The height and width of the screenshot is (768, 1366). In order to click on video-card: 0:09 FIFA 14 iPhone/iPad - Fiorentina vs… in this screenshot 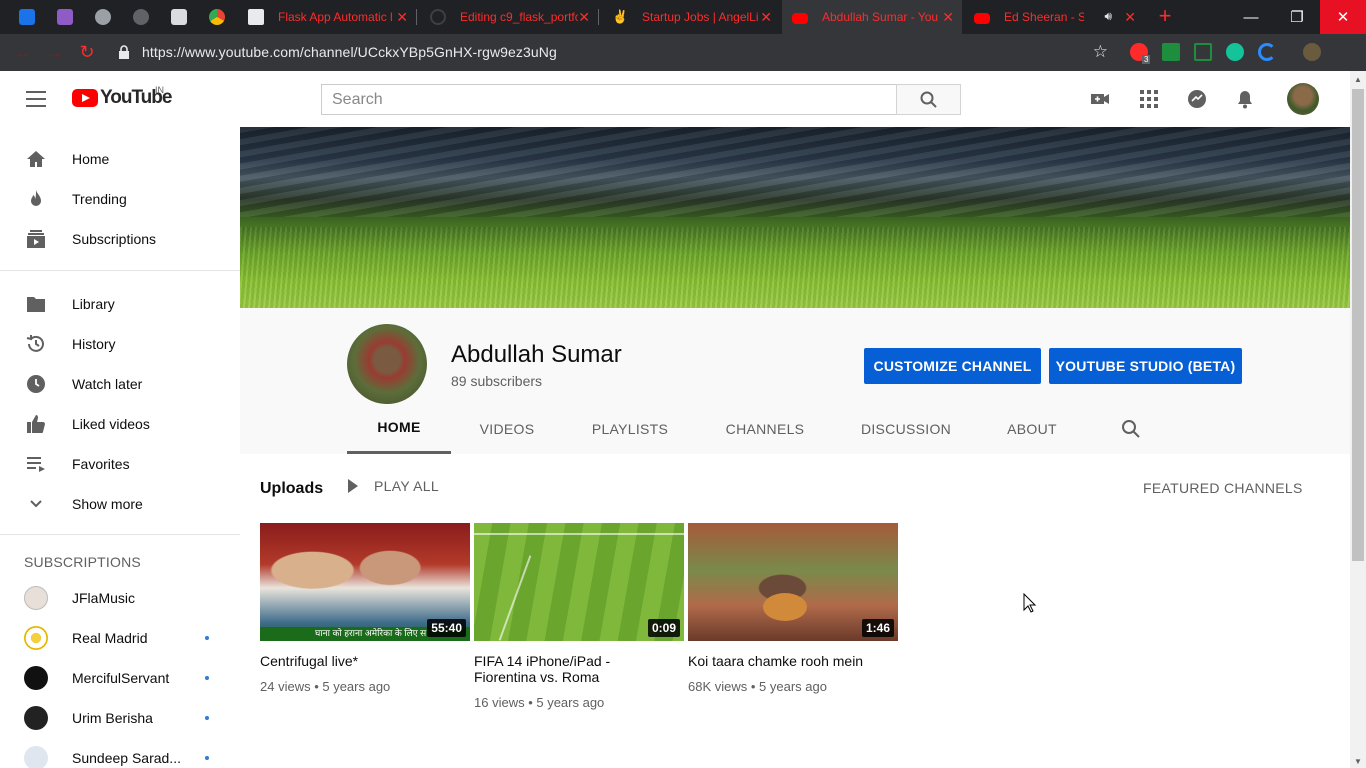, I will do `click(579, 616)`.